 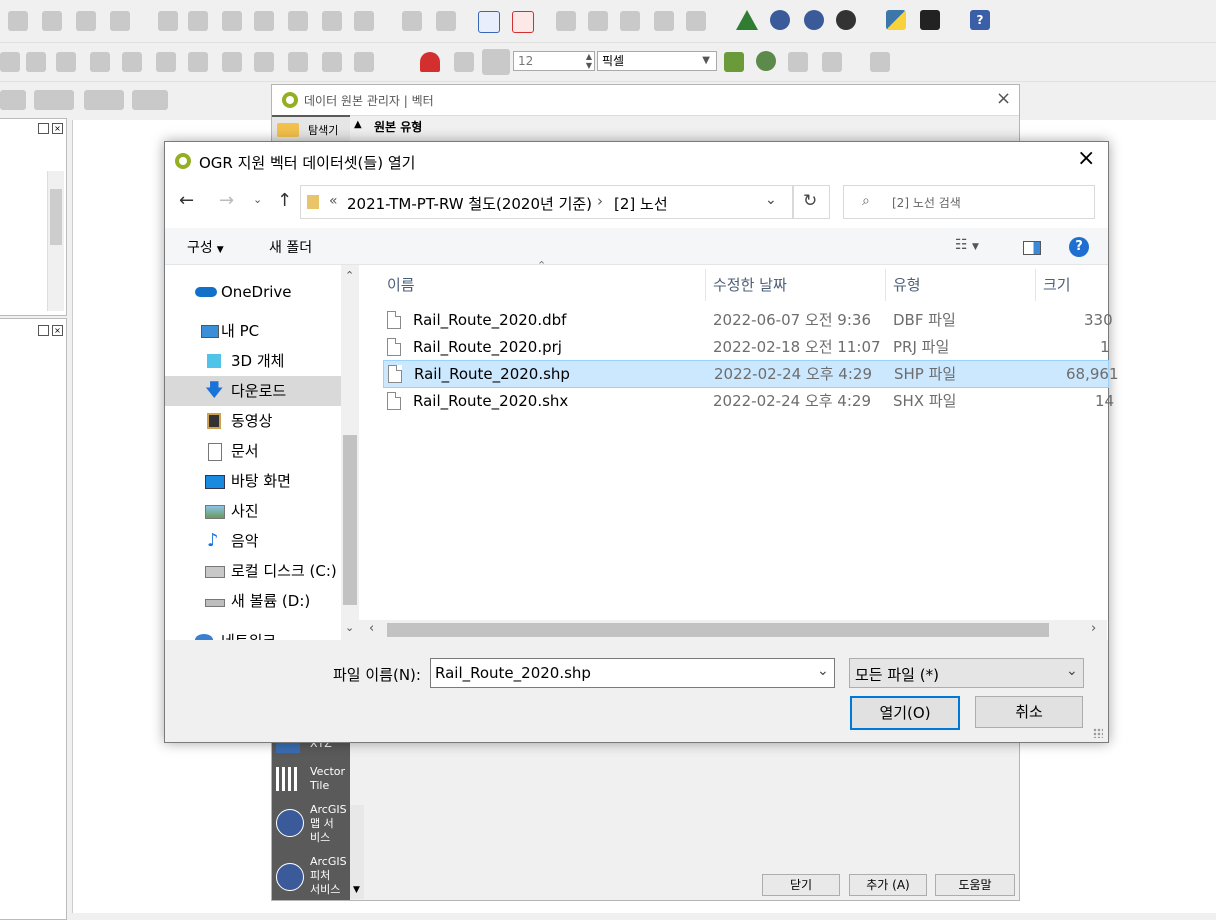 I want to click on nav-item-documents: 문서, so click(x=253, y=451).